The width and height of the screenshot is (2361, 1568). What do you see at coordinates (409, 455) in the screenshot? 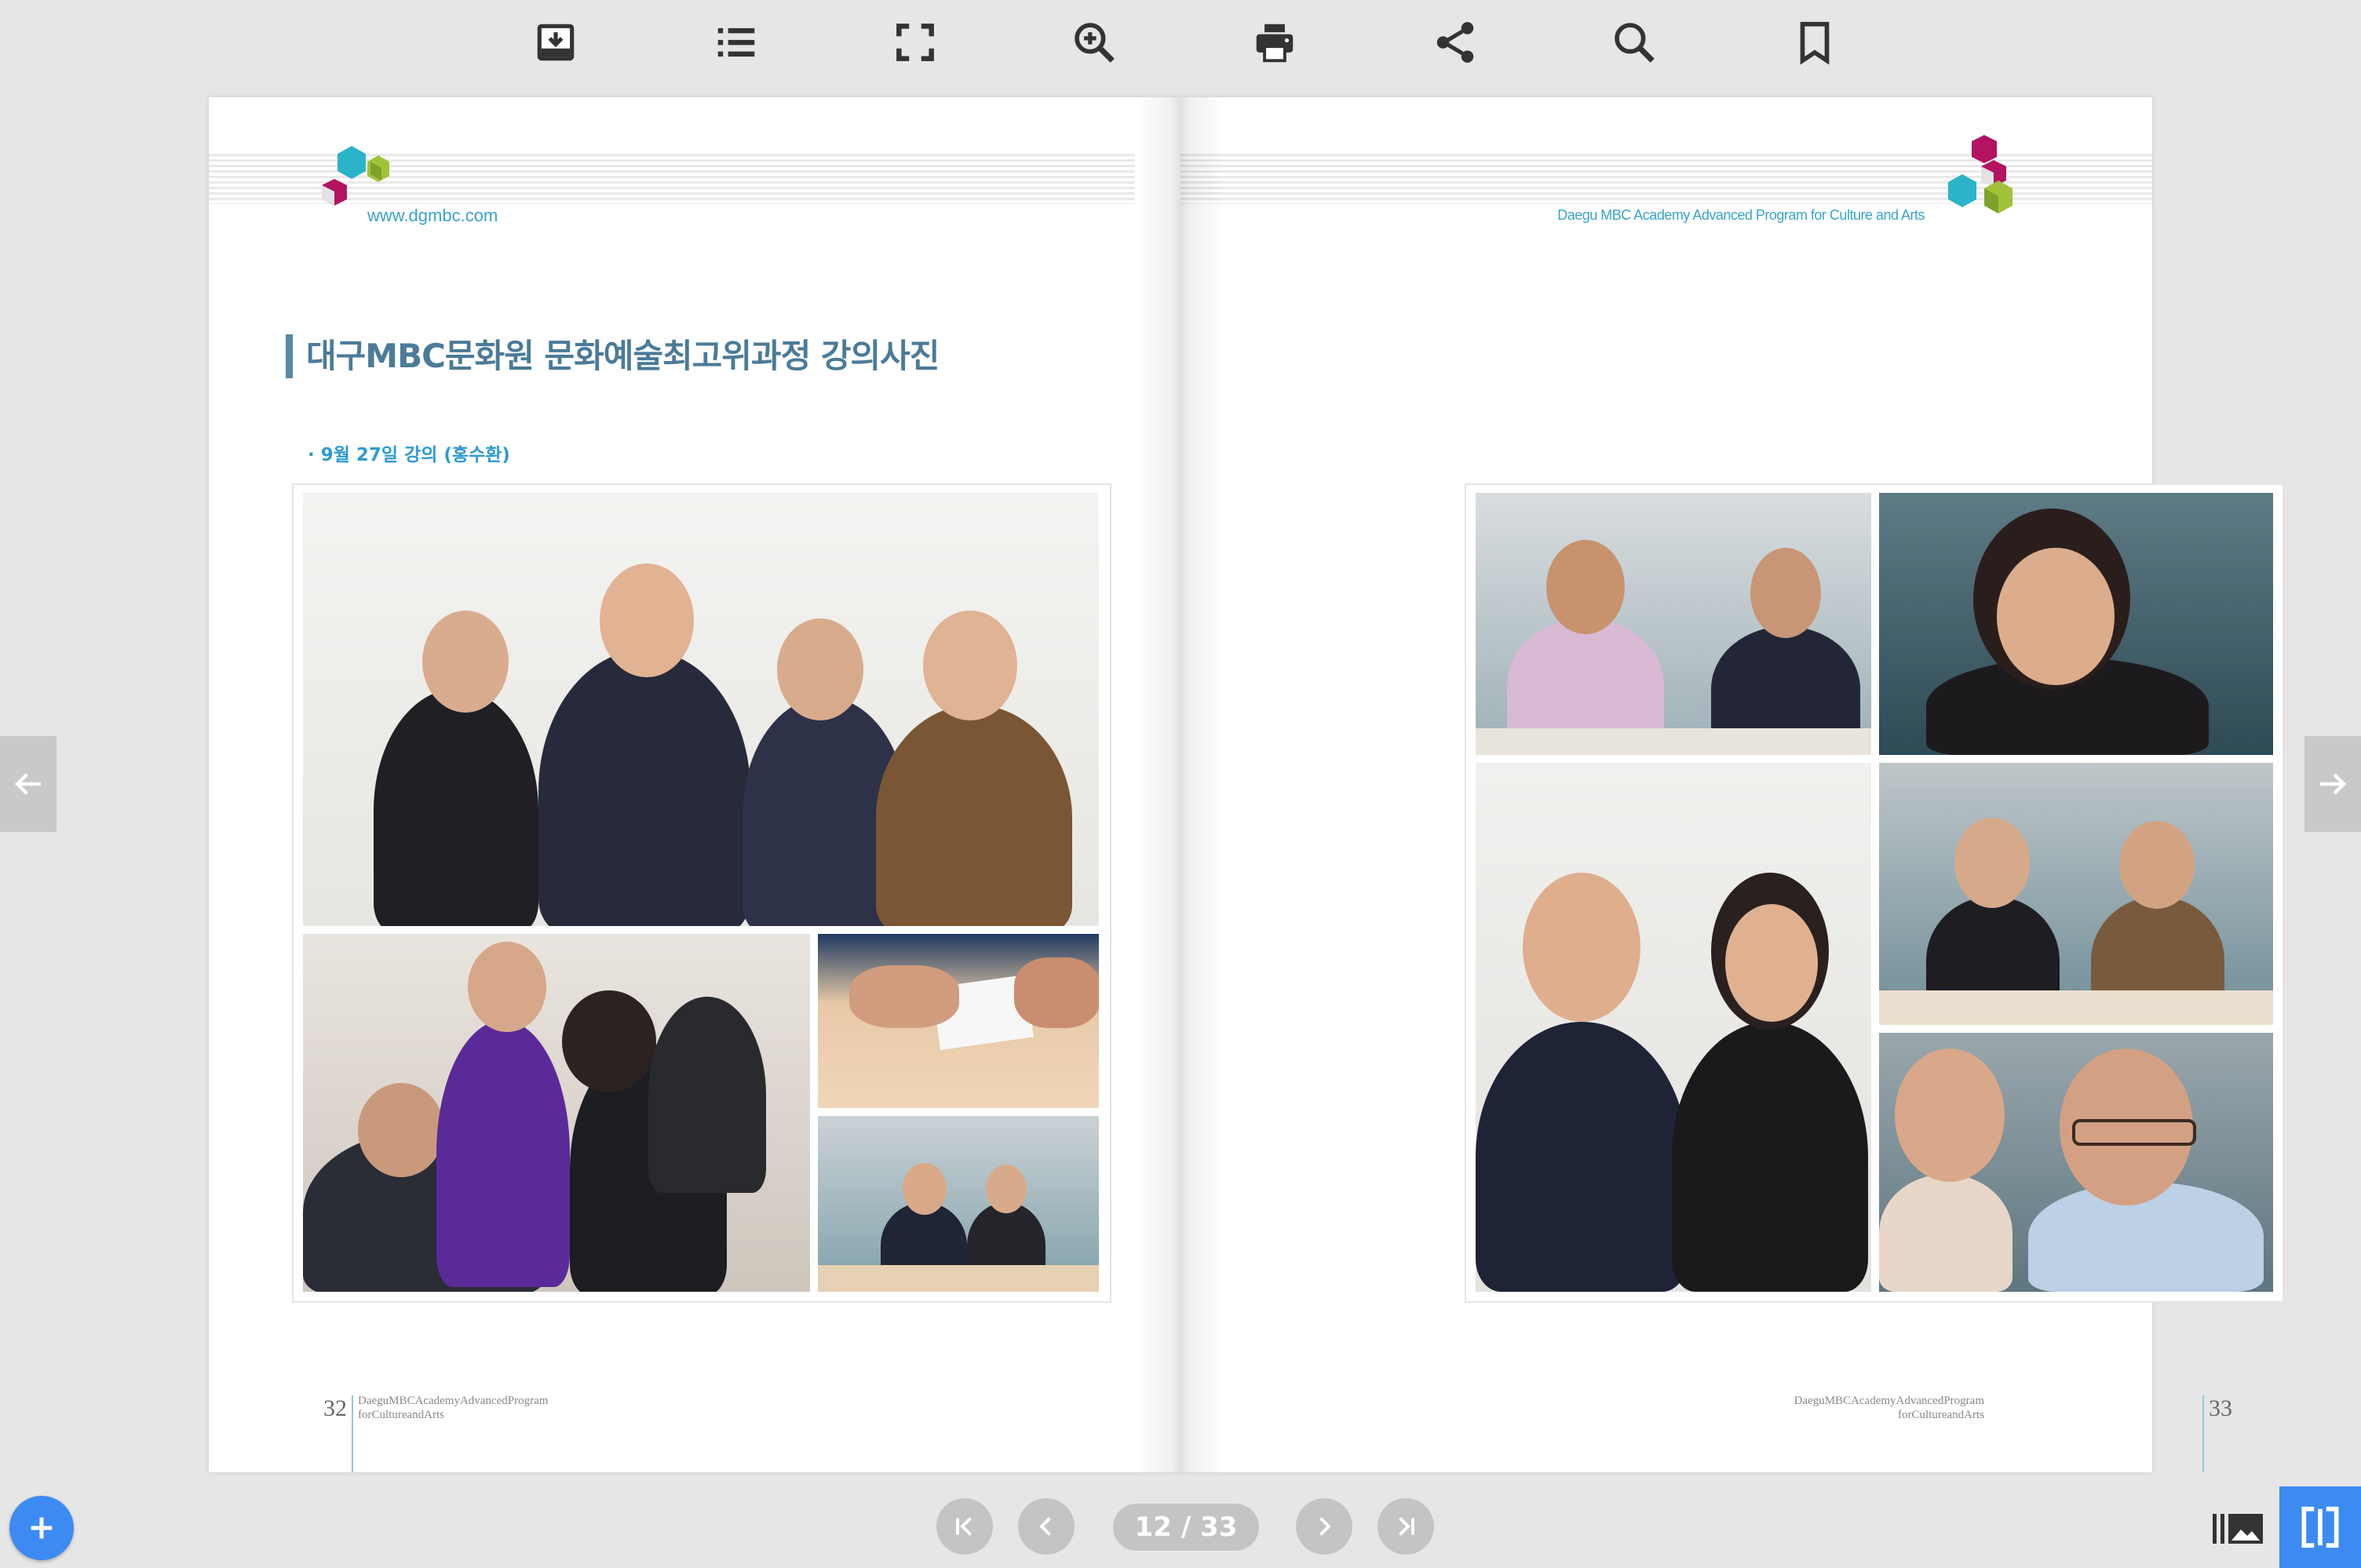
I see `lecture-subtitle: · 9월 27일 강의 (홍수환)` at bounding box center [409, 455].